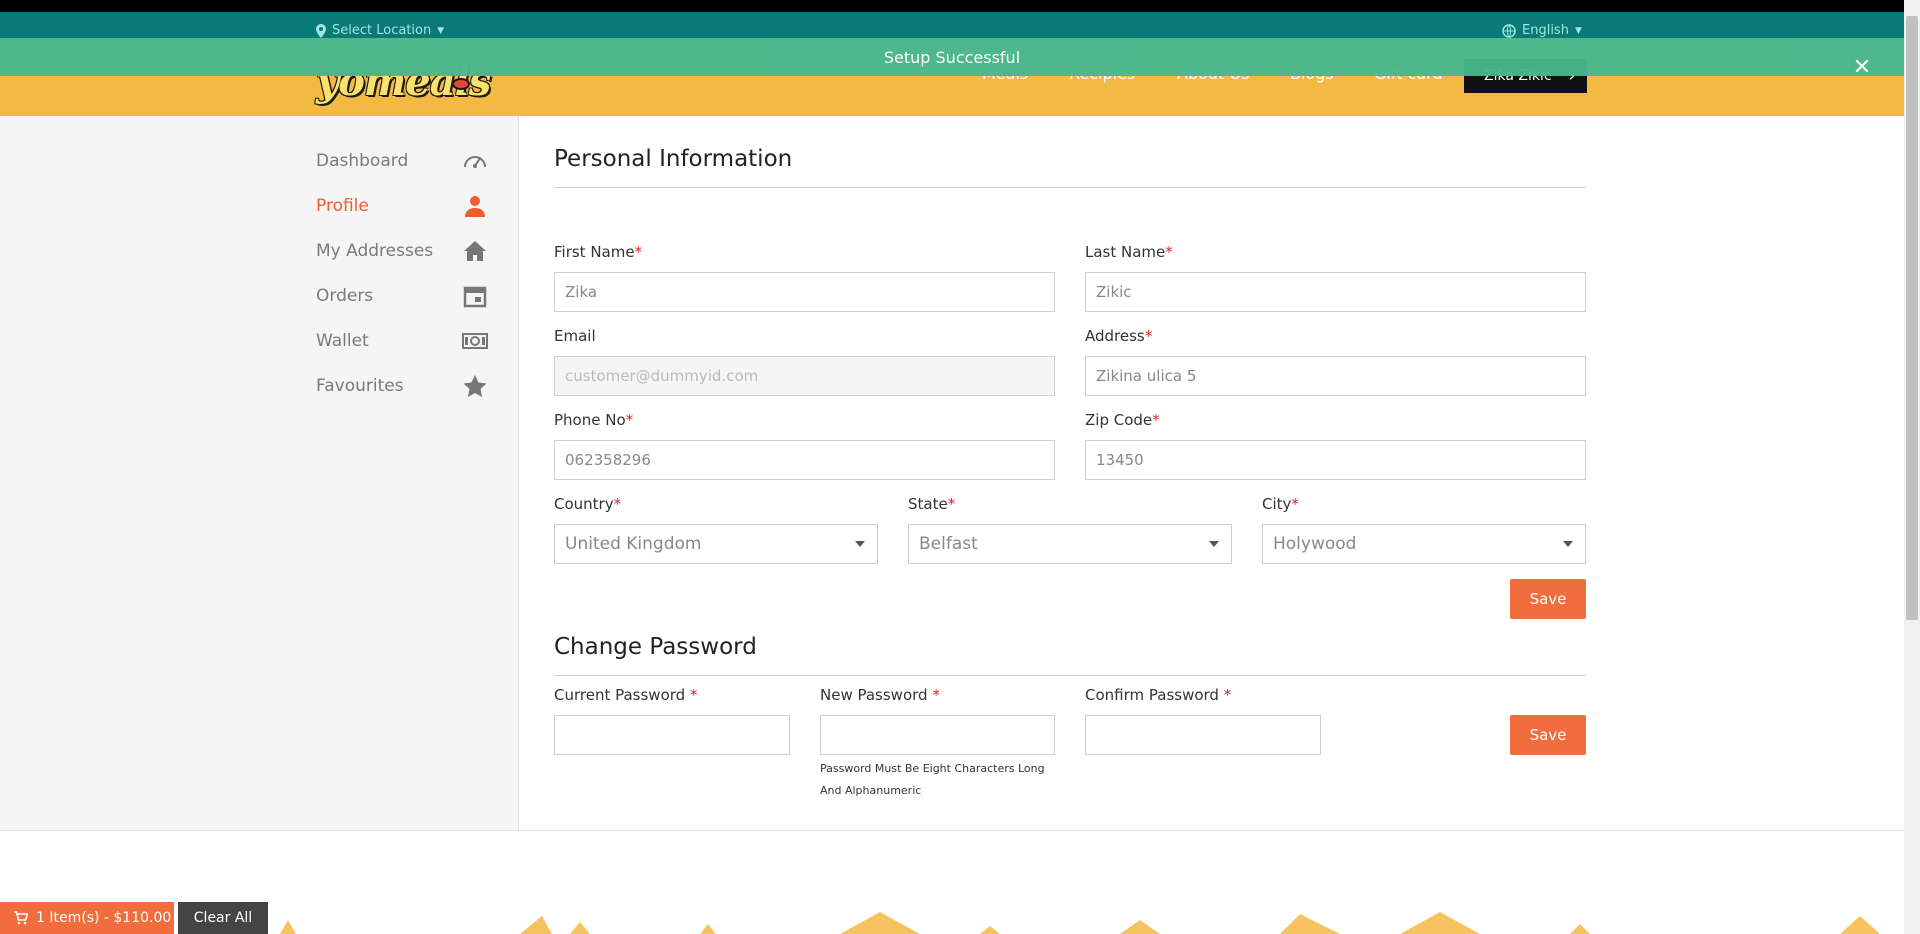 Image resolution: width=1920 pixels, height=934 pixels. What do you see at coordinates (1912, 318) in the screenshot?
I see `scrollbar-thumb` at bounding box center [1912, 318].